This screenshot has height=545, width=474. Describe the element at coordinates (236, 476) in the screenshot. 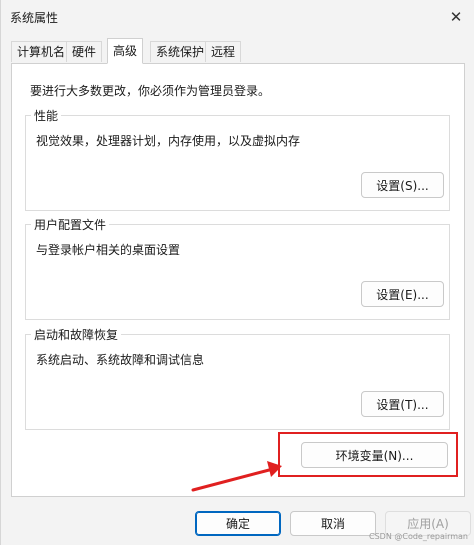

I see `annotation-arrow-icon` at that location.